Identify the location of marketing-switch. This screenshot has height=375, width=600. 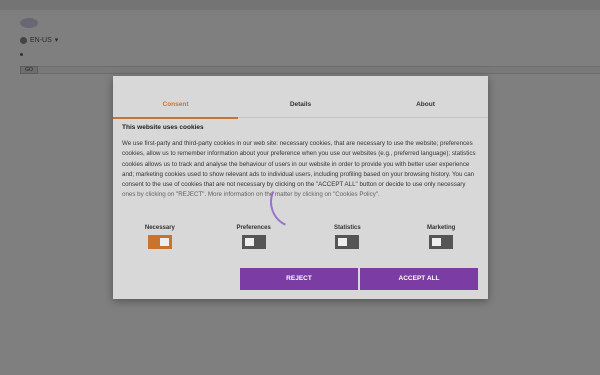
(441, 242).